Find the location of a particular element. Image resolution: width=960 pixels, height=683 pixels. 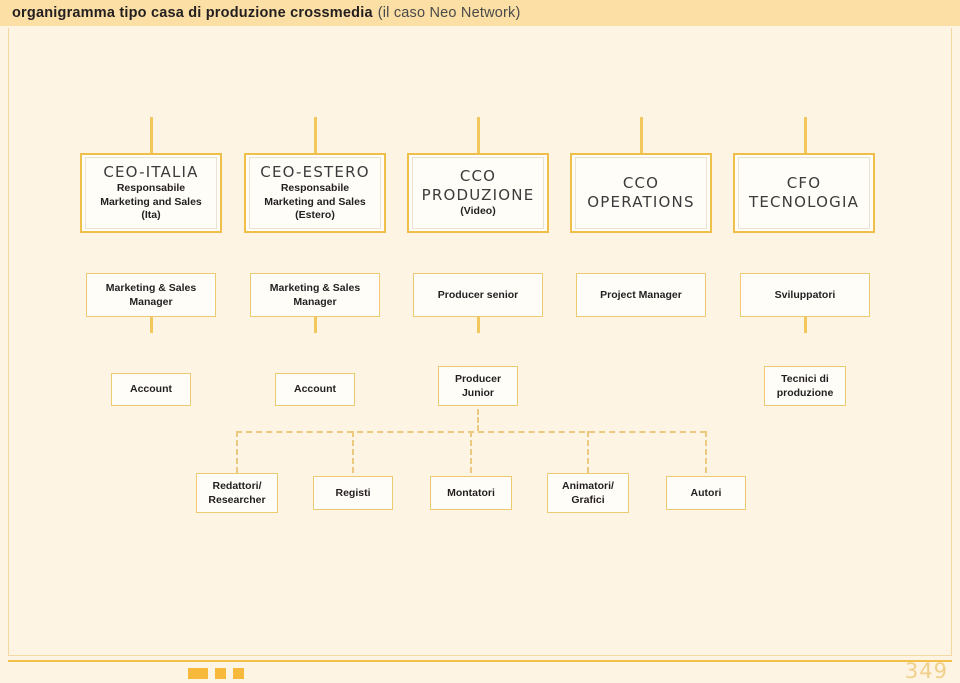

node-montatori-label: Montatori is located at coordinates (471, 492).